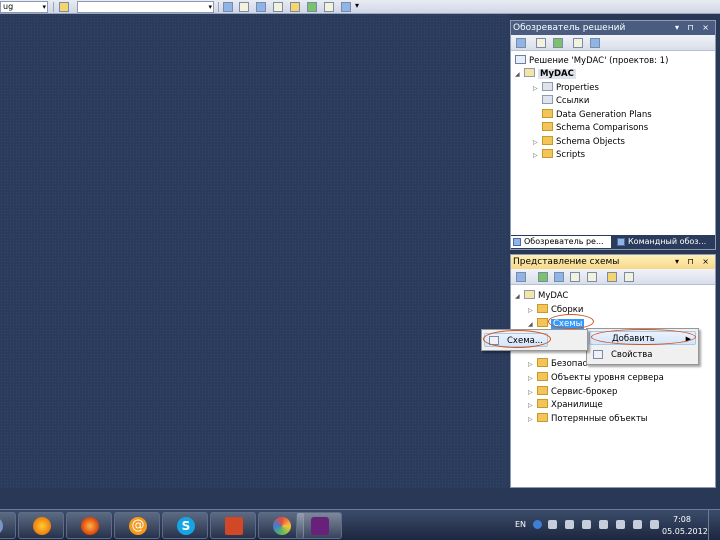  What do you see at coordinates (312, 7) in the screenshot?
I see `extension-manager-icon` at bounding box center [312, 7].